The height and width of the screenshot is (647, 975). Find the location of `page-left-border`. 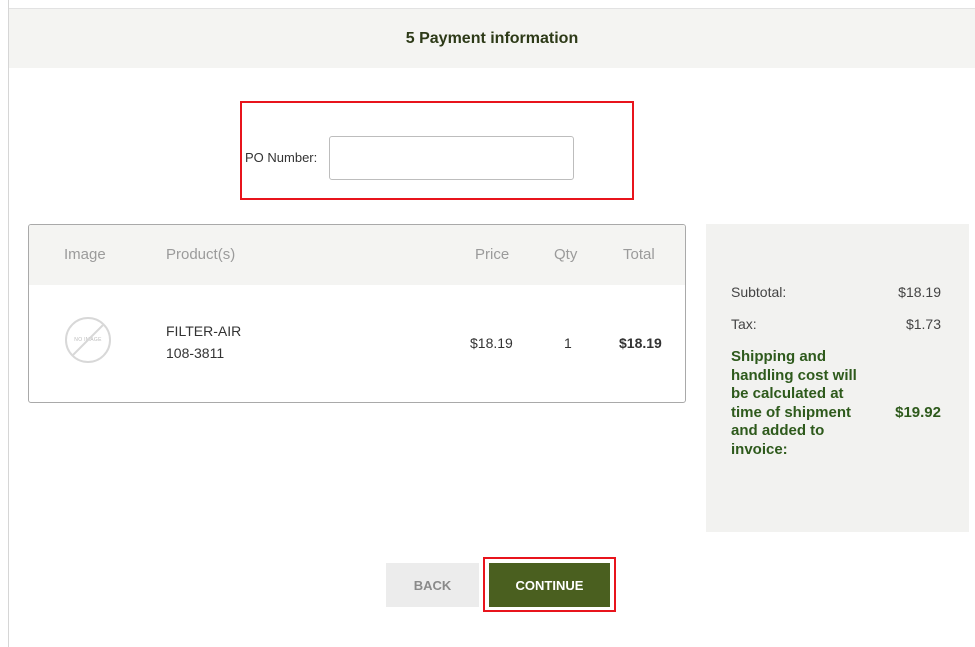

page-left-border is located at coordinates (8, 323).